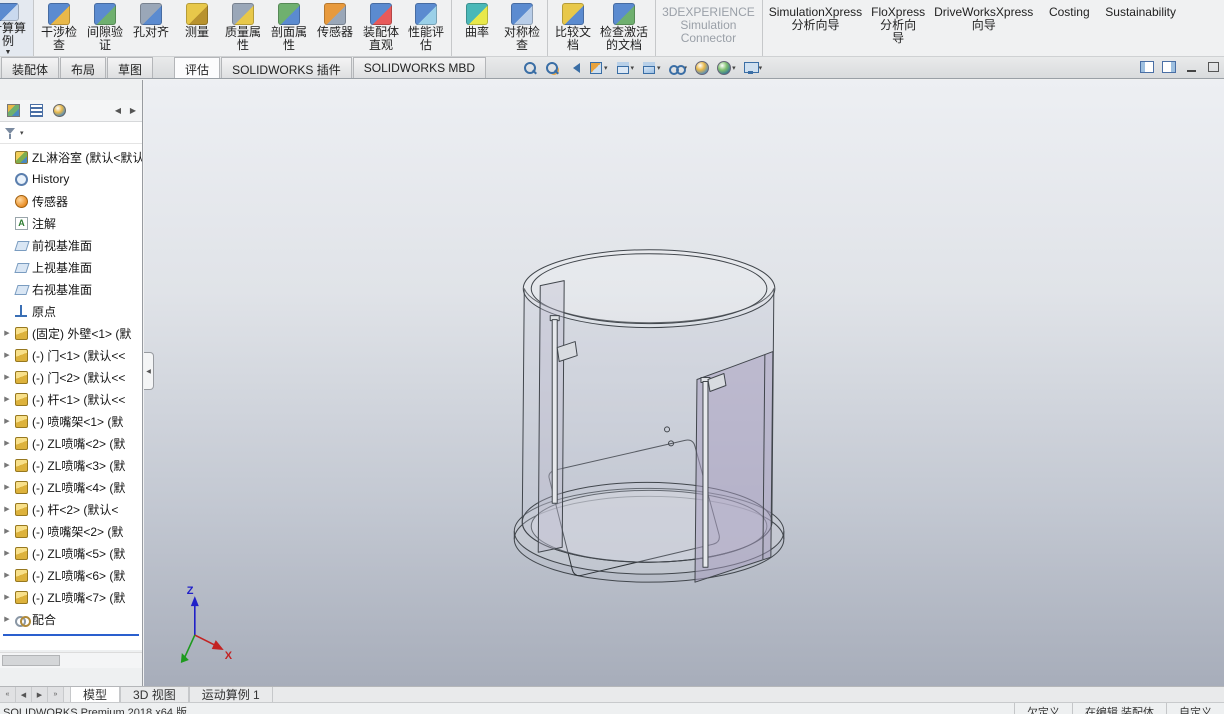  What do you see at coordinates (649, 416) in the screenshot?
I see `cabin-geometry` at bounding box center [649, 416].